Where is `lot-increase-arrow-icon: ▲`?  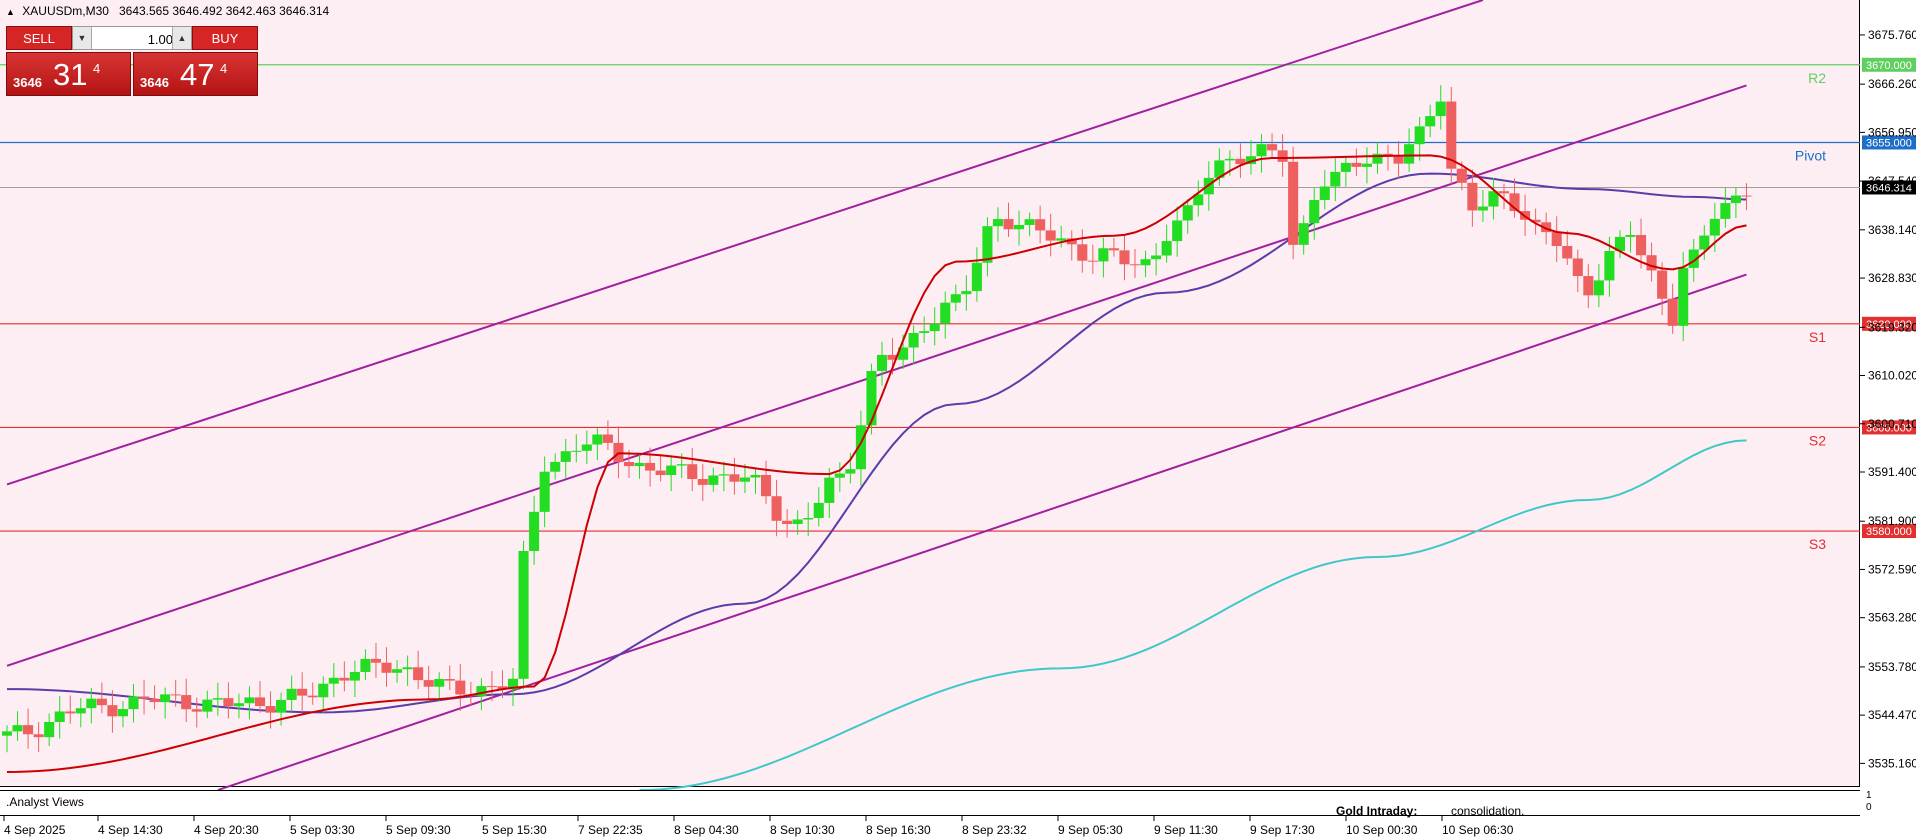
lot-increase-arrow-icon: ▲ is located at coordinates (181, 38).